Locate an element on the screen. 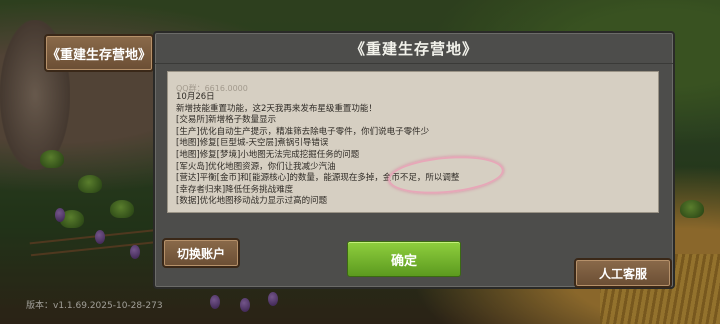 The image size is (720, 324). note-line: [地图]修复[梦境]小地图无法完成挖掘任务的问题 is located at coordinates (268, 154).